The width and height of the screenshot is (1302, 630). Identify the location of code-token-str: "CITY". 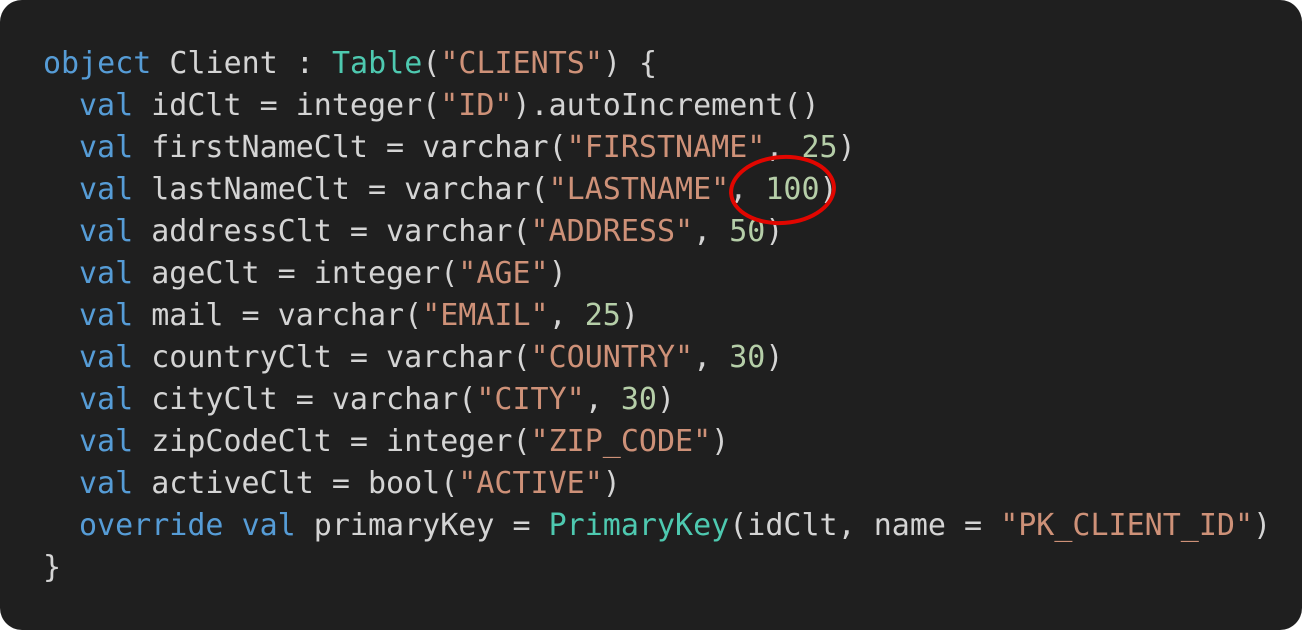
(530, 399).